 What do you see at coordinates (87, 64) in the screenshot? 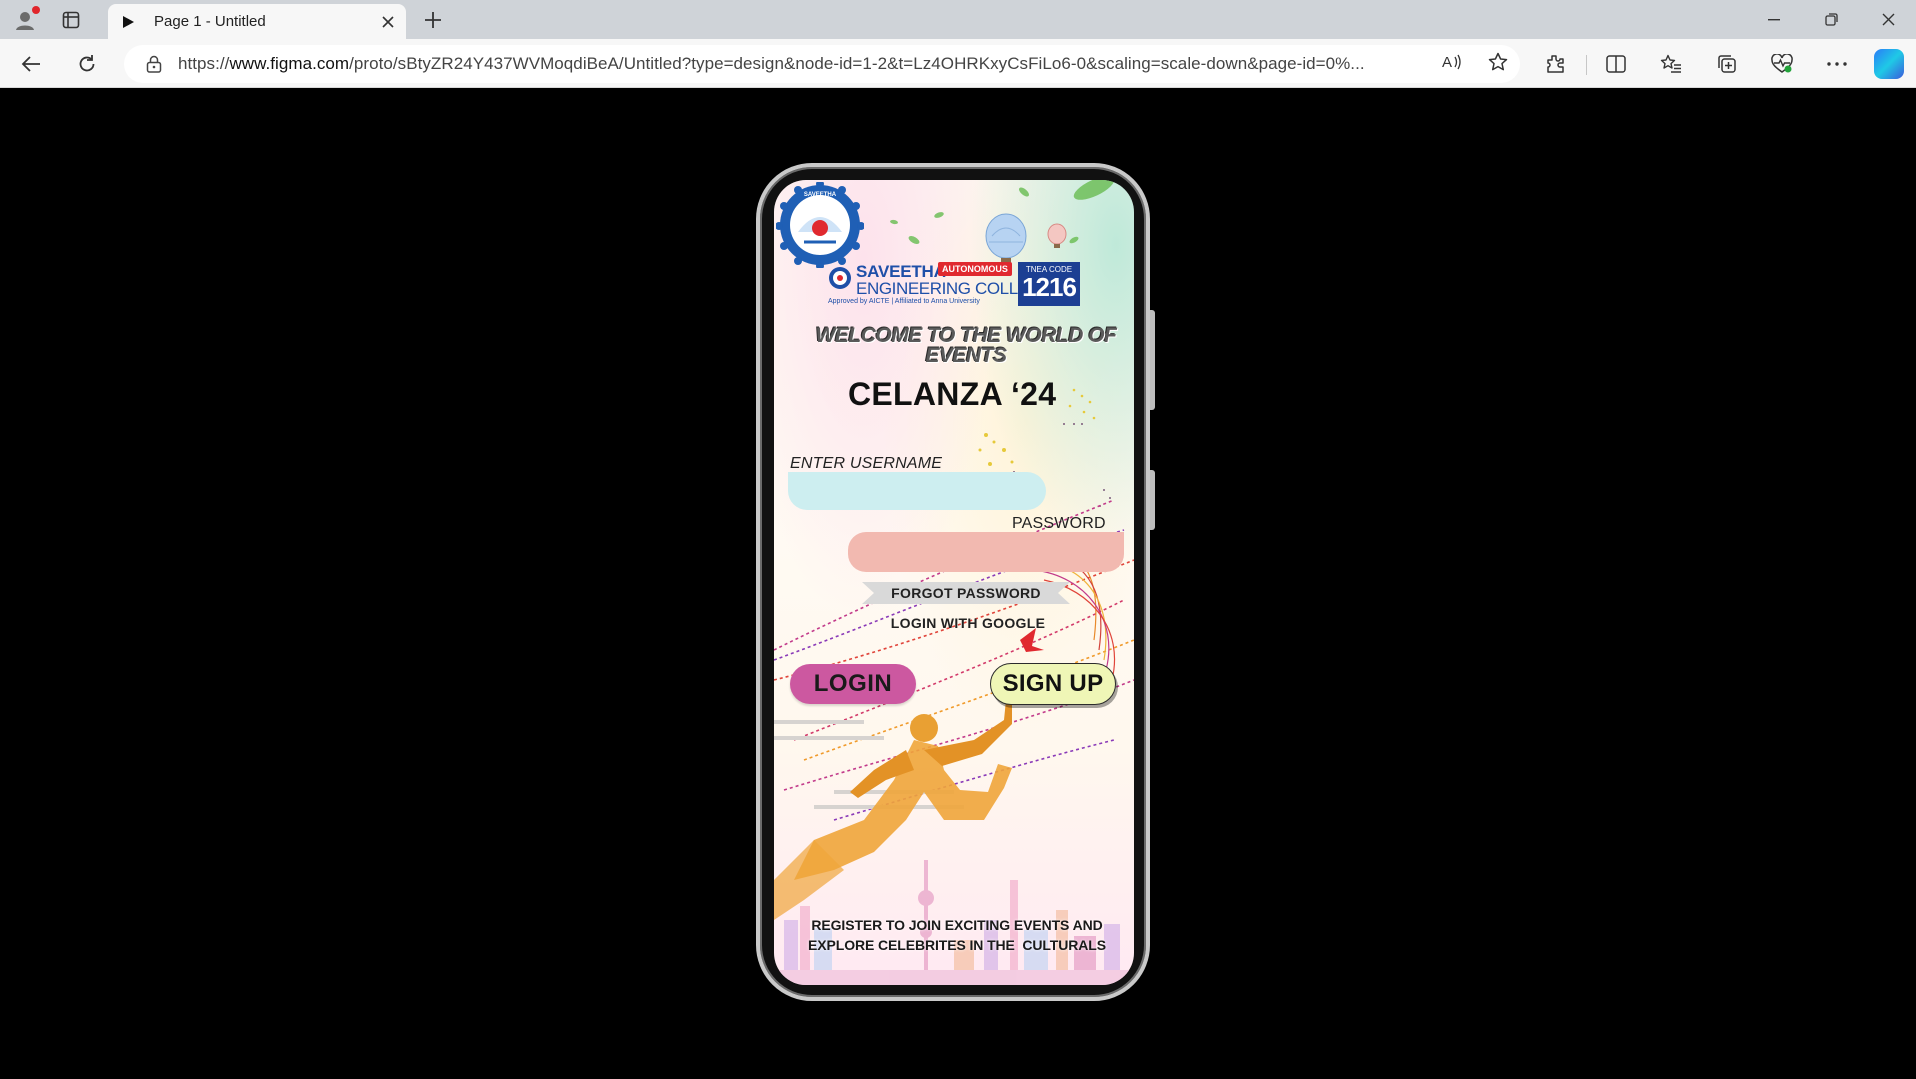
I see `refresh-icon` at bounding box center [87, 64].